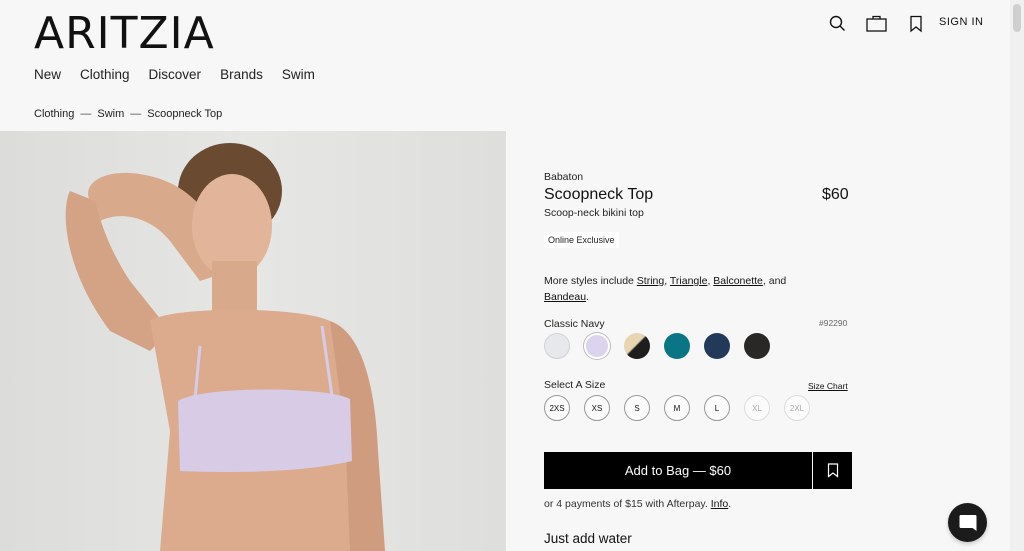 This screenshot has width=1024, height=551. What do you see at coordinates (837, 23) in the screenshot?
I see `search-icon` at bounding box center [837, 23].